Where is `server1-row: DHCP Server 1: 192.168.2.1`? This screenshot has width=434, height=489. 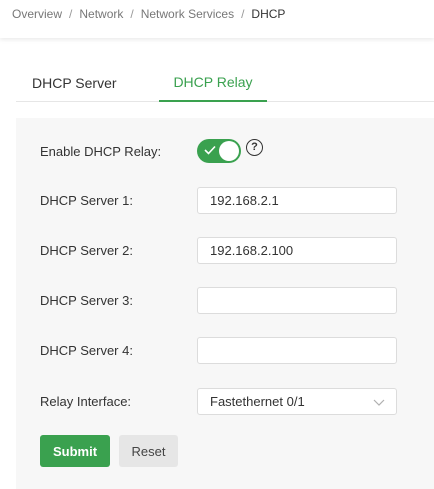
server1-row: DHCP Server 1: 192.168.2.1 is located at coordinates (225, 200).